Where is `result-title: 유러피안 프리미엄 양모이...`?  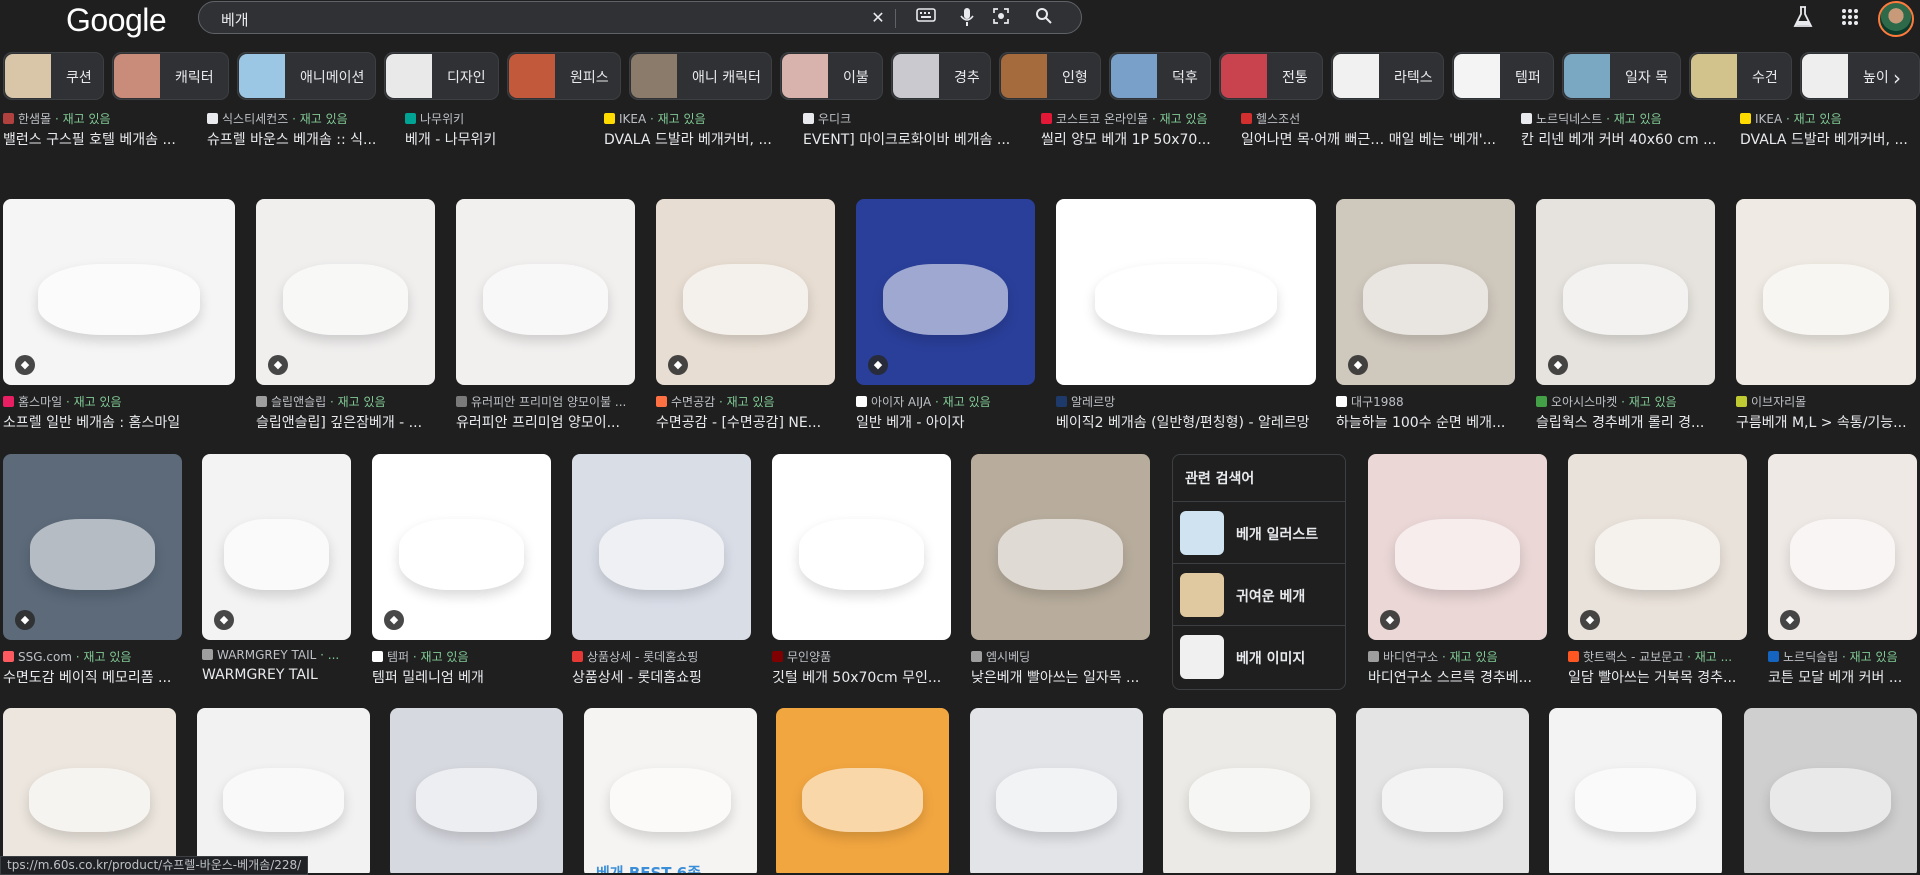
result-title: 유러피안 프리미엄 양모이... is located at coordinates (545, 422).